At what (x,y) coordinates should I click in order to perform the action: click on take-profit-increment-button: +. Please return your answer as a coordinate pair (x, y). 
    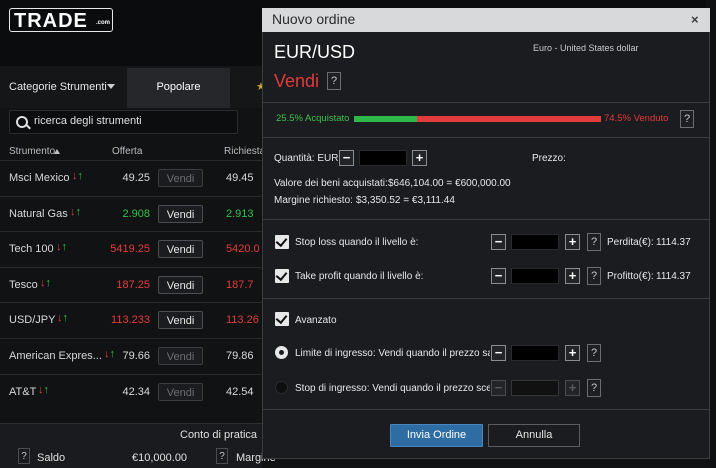
    Looking at the image, I should click on (572, 276).